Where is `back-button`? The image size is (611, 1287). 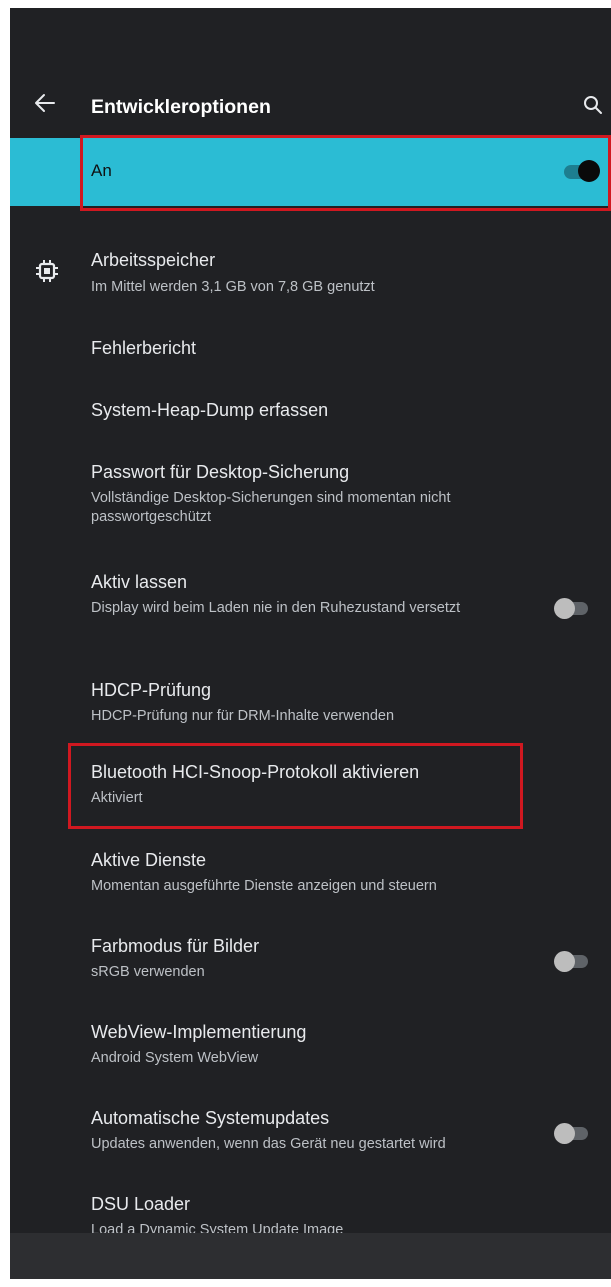
back-button is located at coordinates (45, 103).